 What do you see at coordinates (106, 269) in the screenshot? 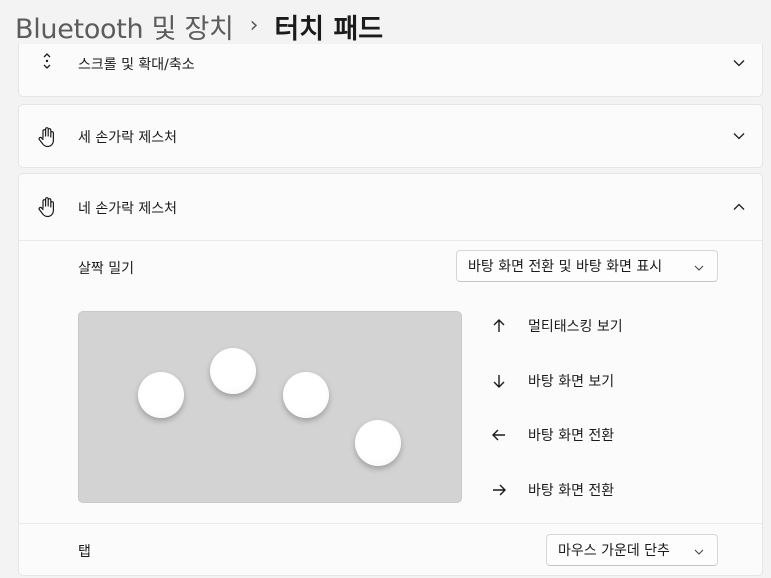
I see `swipe-label: 살짝 밀기` at bounding box center [106, 269].